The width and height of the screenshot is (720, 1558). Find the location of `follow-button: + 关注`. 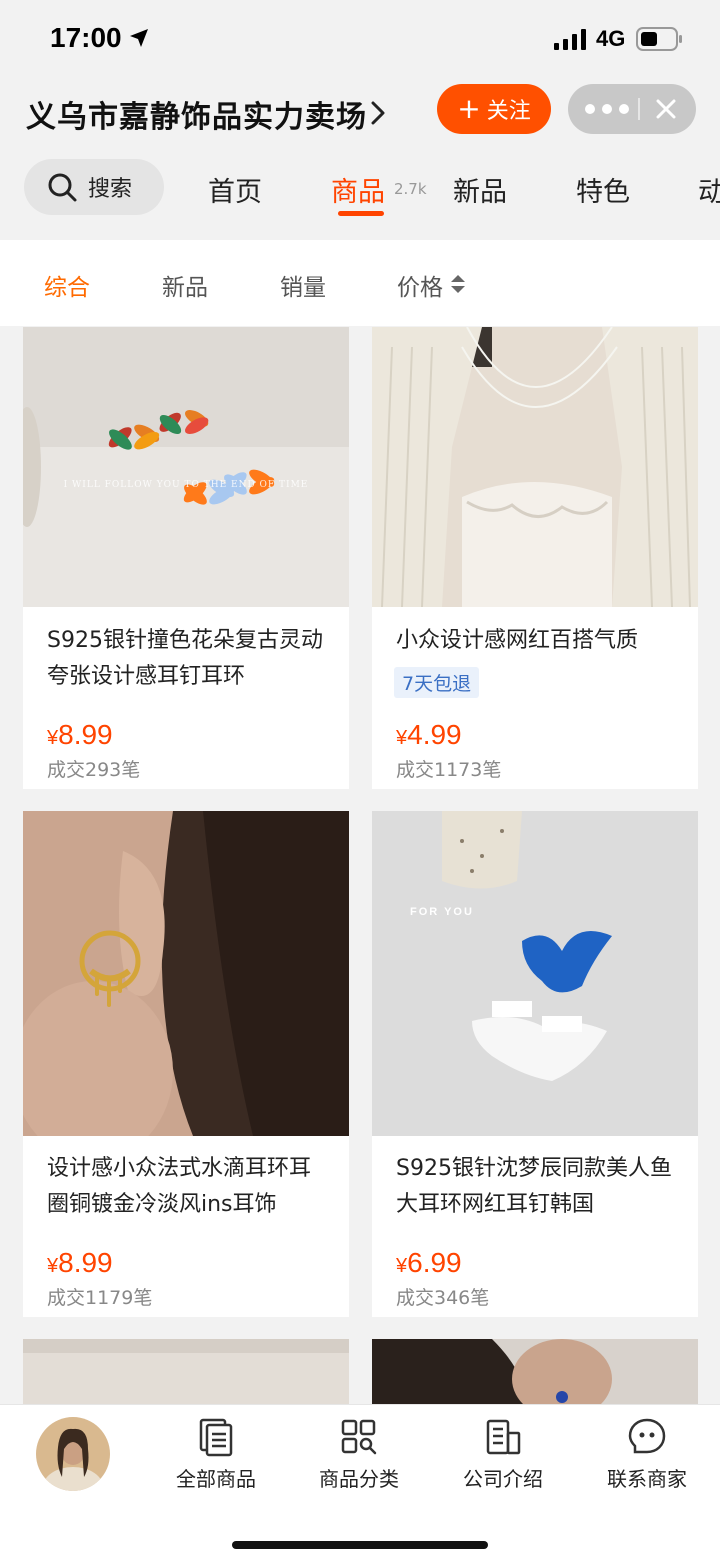

follow-button: + 关注 is located at coordinates (494, 109).